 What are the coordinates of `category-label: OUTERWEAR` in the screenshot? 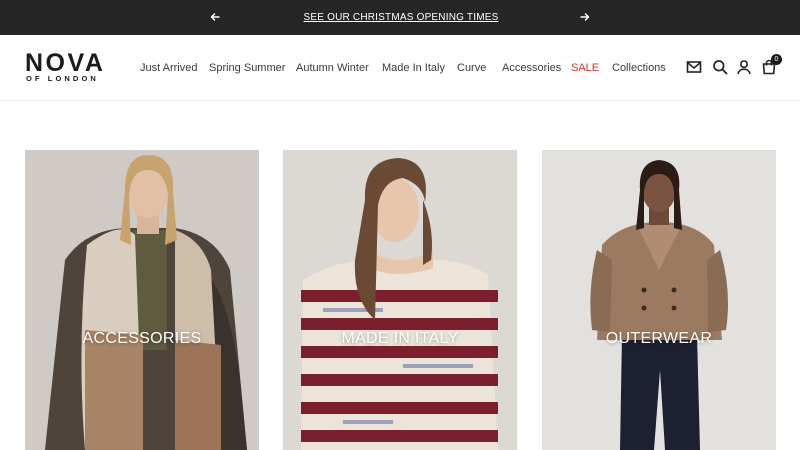 It's located at (659, 338).